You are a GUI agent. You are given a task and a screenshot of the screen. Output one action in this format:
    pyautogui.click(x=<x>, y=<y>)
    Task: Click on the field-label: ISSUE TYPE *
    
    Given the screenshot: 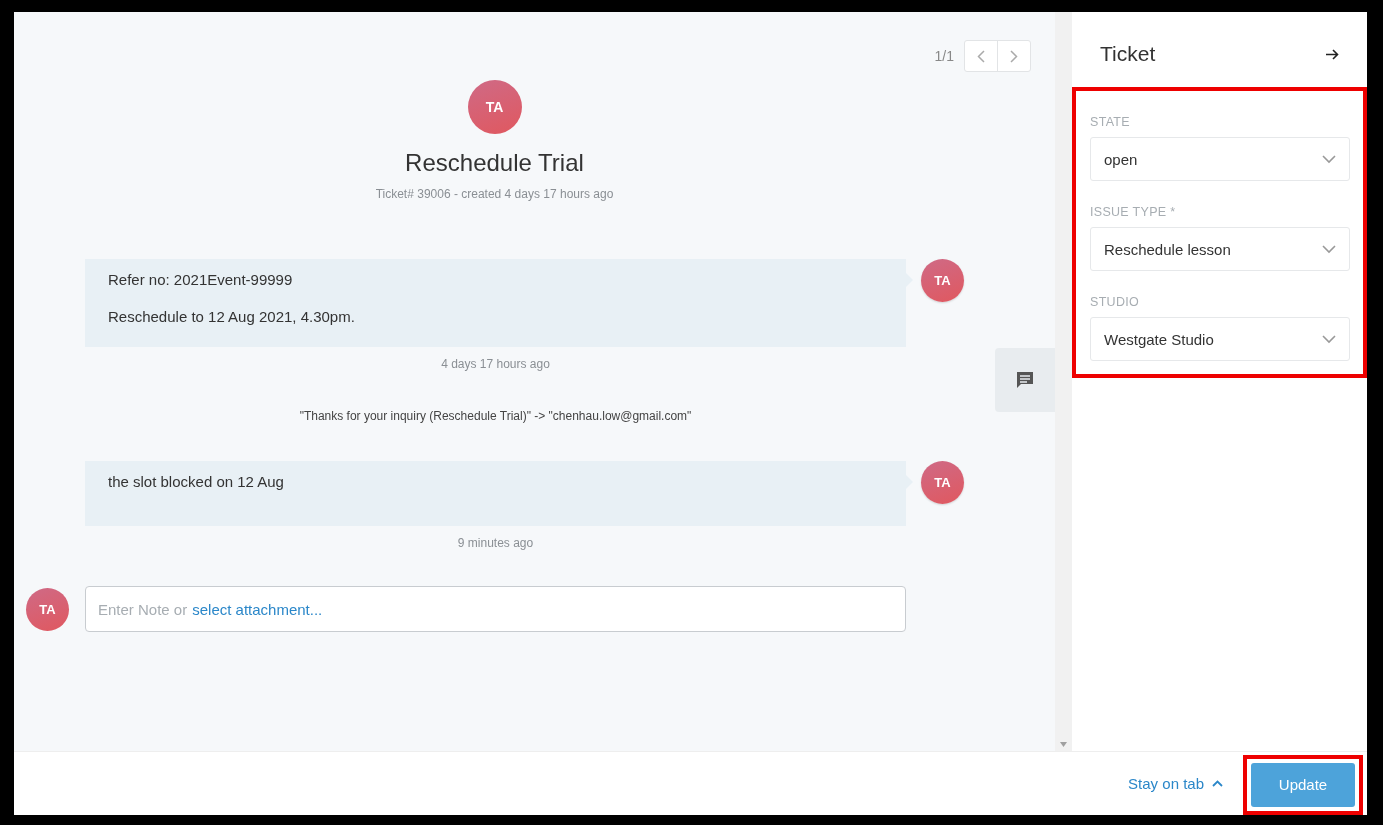 What is the action you would take?
    pyautogui.click(x=1133, y=212)
    